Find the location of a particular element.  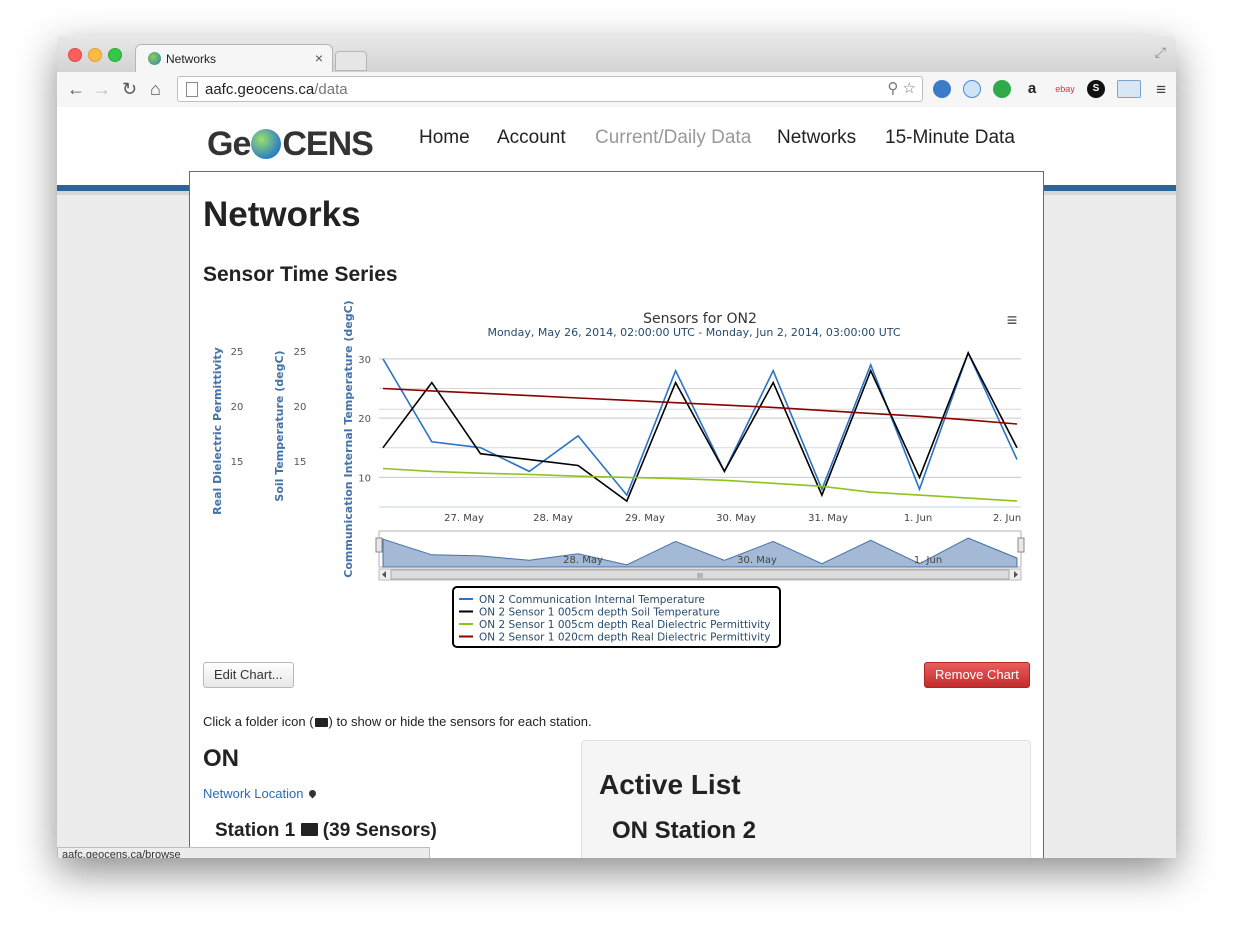

nav-home: Home is located at coordinates (444, 138).